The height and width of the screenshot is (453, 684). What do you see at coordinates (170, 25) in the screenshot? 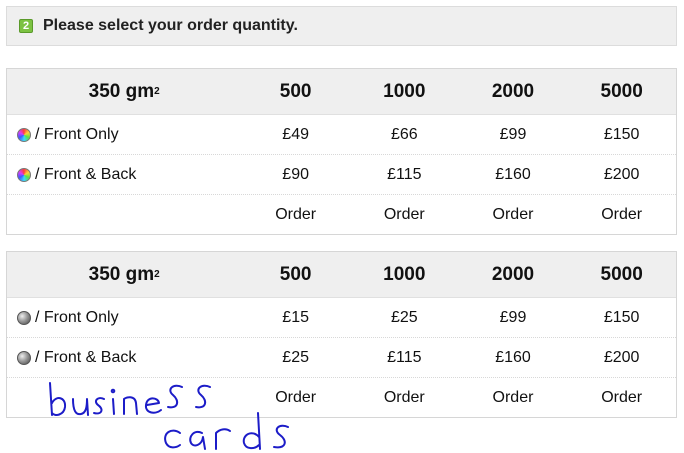
I see `step-instruction: Please select your order quantity.` at bounding box center [170, 25].